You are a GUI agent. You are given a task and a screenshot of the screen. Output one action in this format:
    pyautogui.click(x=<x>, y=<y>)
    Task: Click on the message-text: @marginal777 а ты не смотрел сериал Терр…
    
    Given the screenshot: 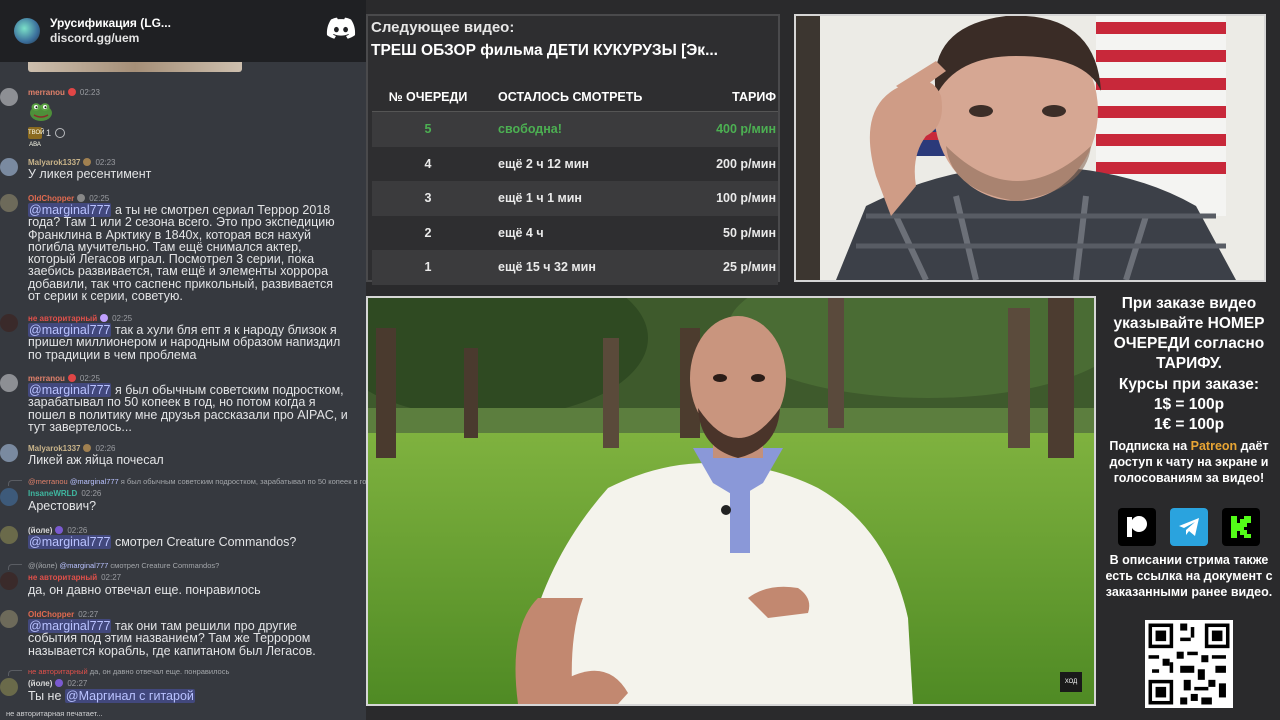 What is the action you would take?
    pyautogui.click(x=181, y=253)
    